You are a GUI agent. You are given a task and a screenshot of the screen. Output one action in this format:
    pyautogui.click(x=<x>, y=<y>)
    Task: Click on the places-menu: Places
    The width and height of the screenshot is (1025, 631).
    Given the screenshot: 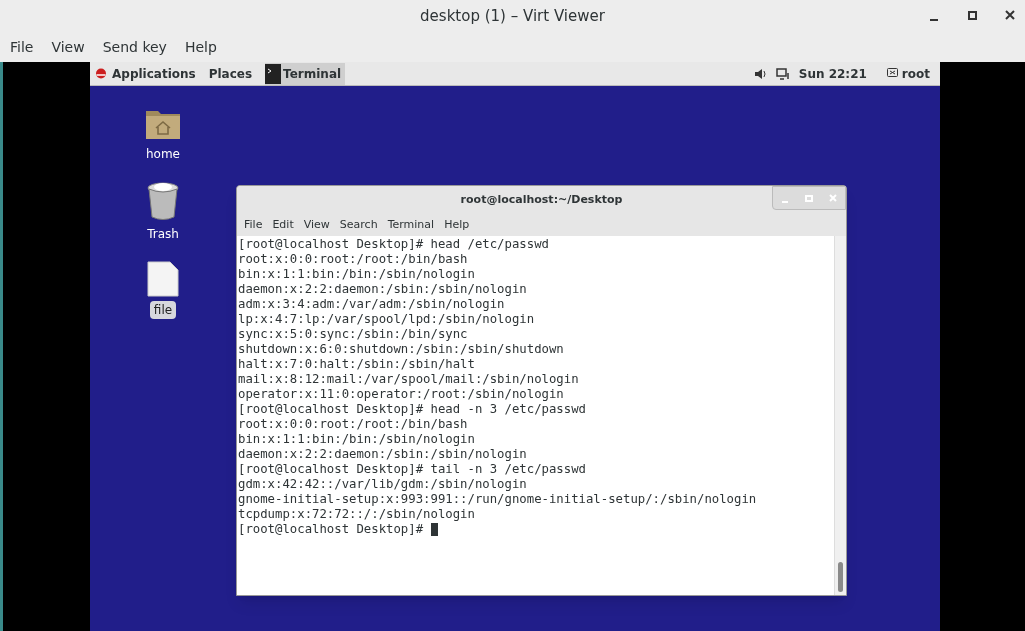 What is the action you would take?
    pyautogui.click(x=230, y=73)
    